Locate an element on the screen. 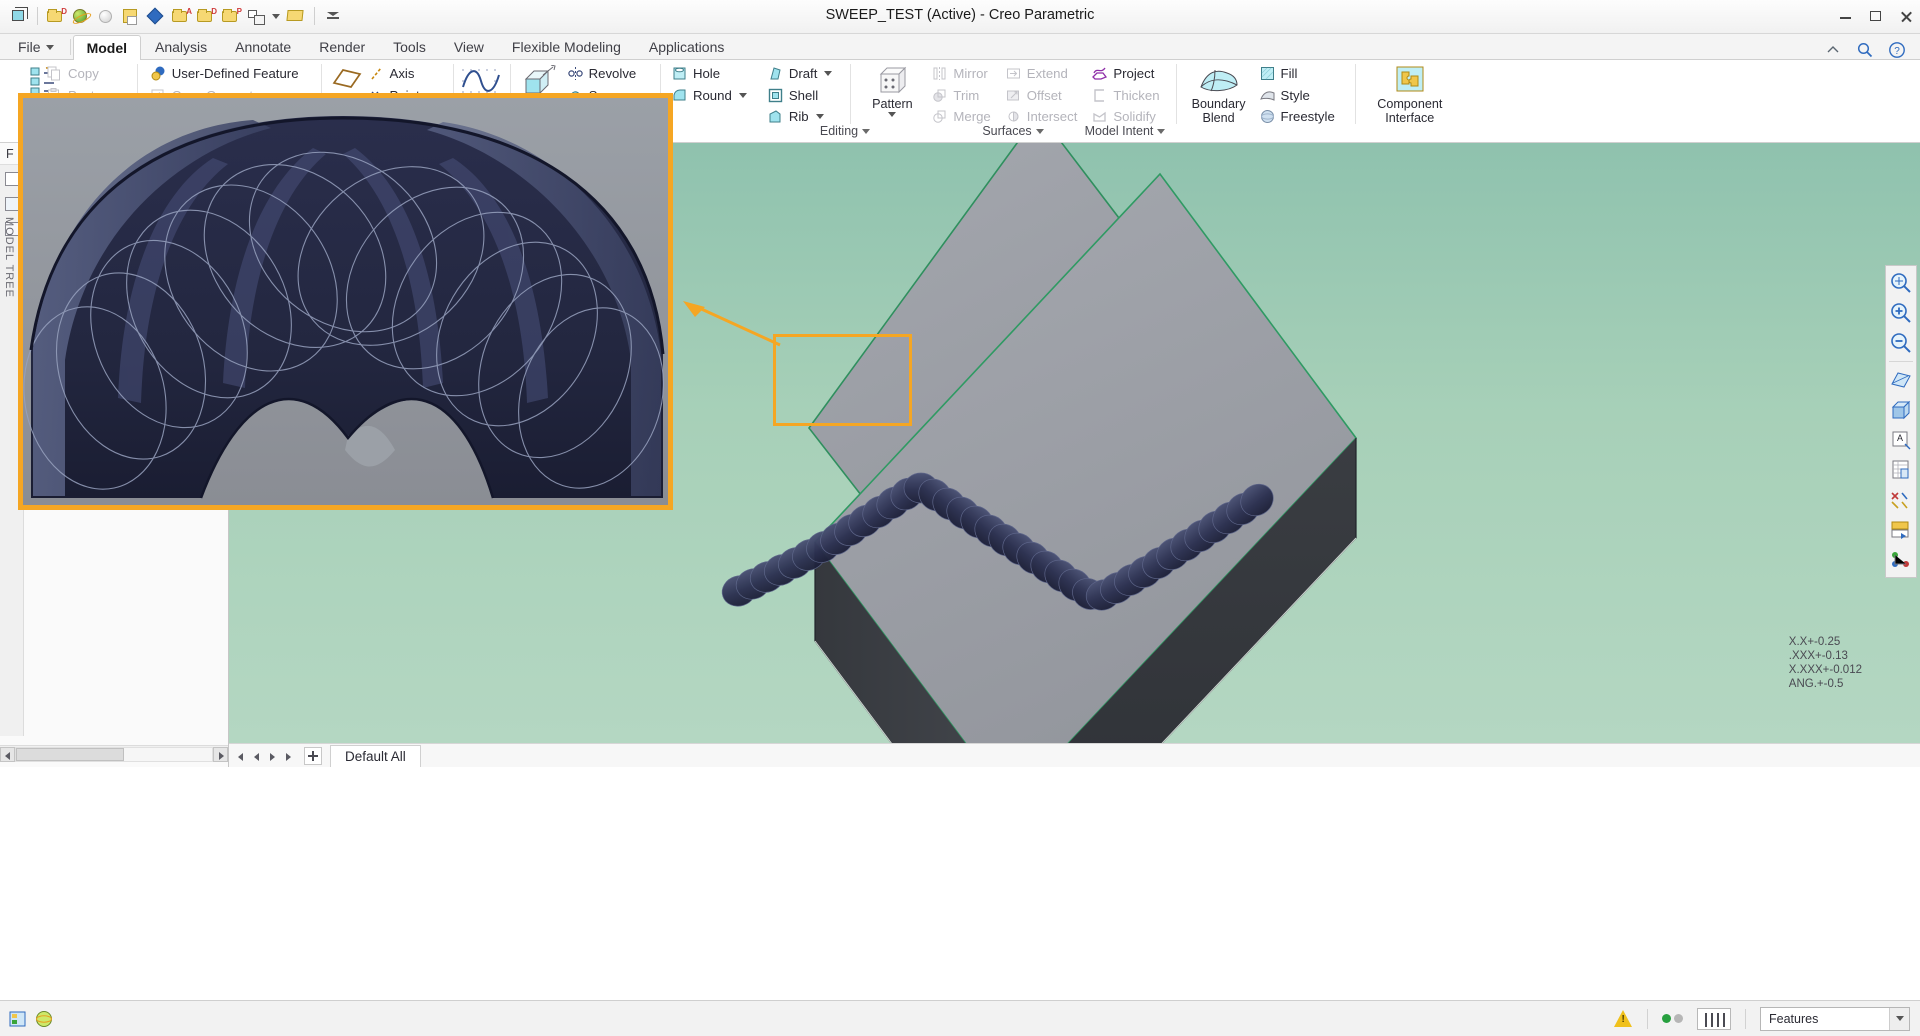 This screenshot has width=1920, height=1036. tab-file: File is located at coordinates (36, 46).